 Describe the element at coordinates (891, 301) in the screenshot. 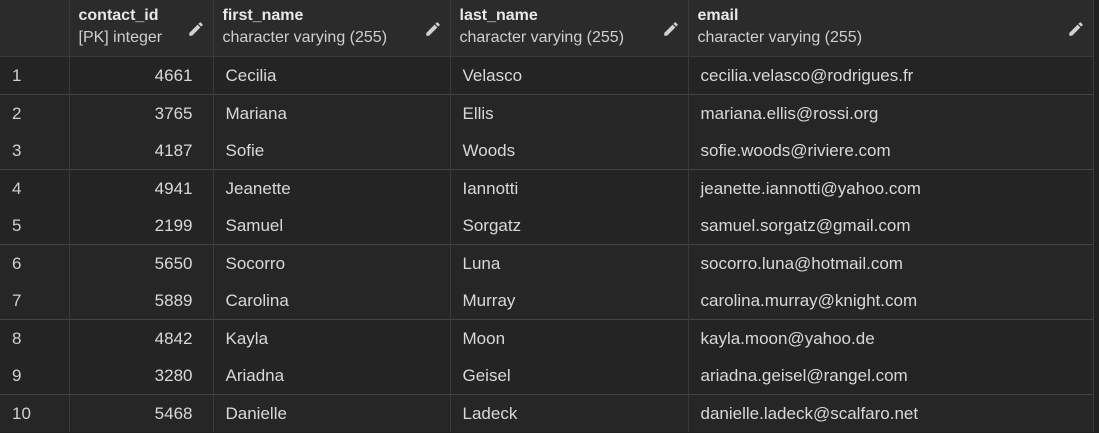

I see `cell-email: carolina.murray@knight.com` at that location.